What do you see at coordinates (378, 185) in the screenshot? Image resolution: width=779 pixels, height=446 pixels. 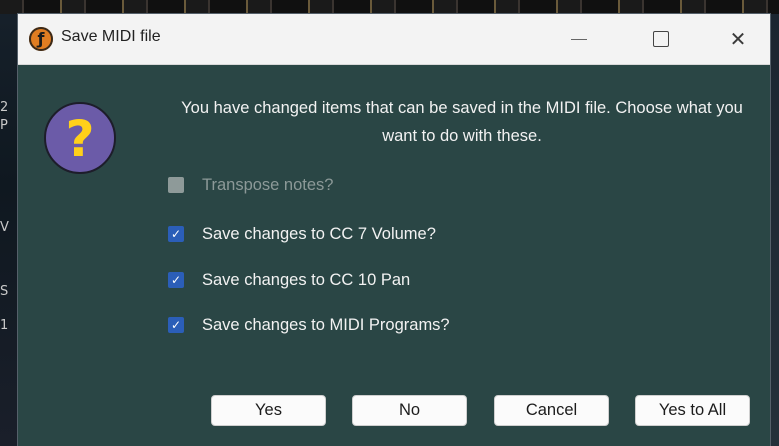 I see `option-transpose-notes: Transpose notes?` at bounding box center [378, 185].